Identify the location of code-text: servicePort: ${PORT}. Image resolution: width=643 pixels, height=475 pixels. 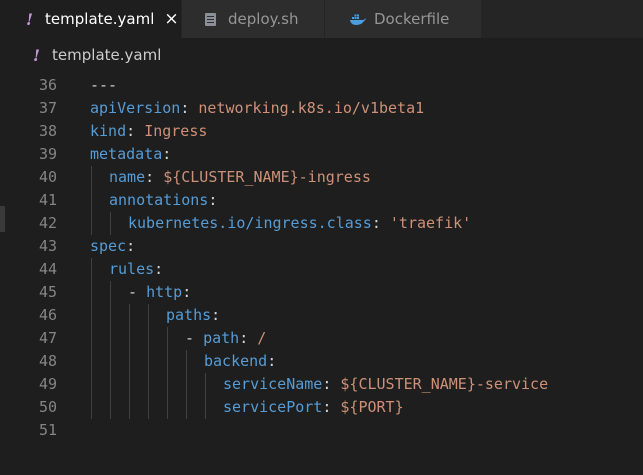
(313, 407).